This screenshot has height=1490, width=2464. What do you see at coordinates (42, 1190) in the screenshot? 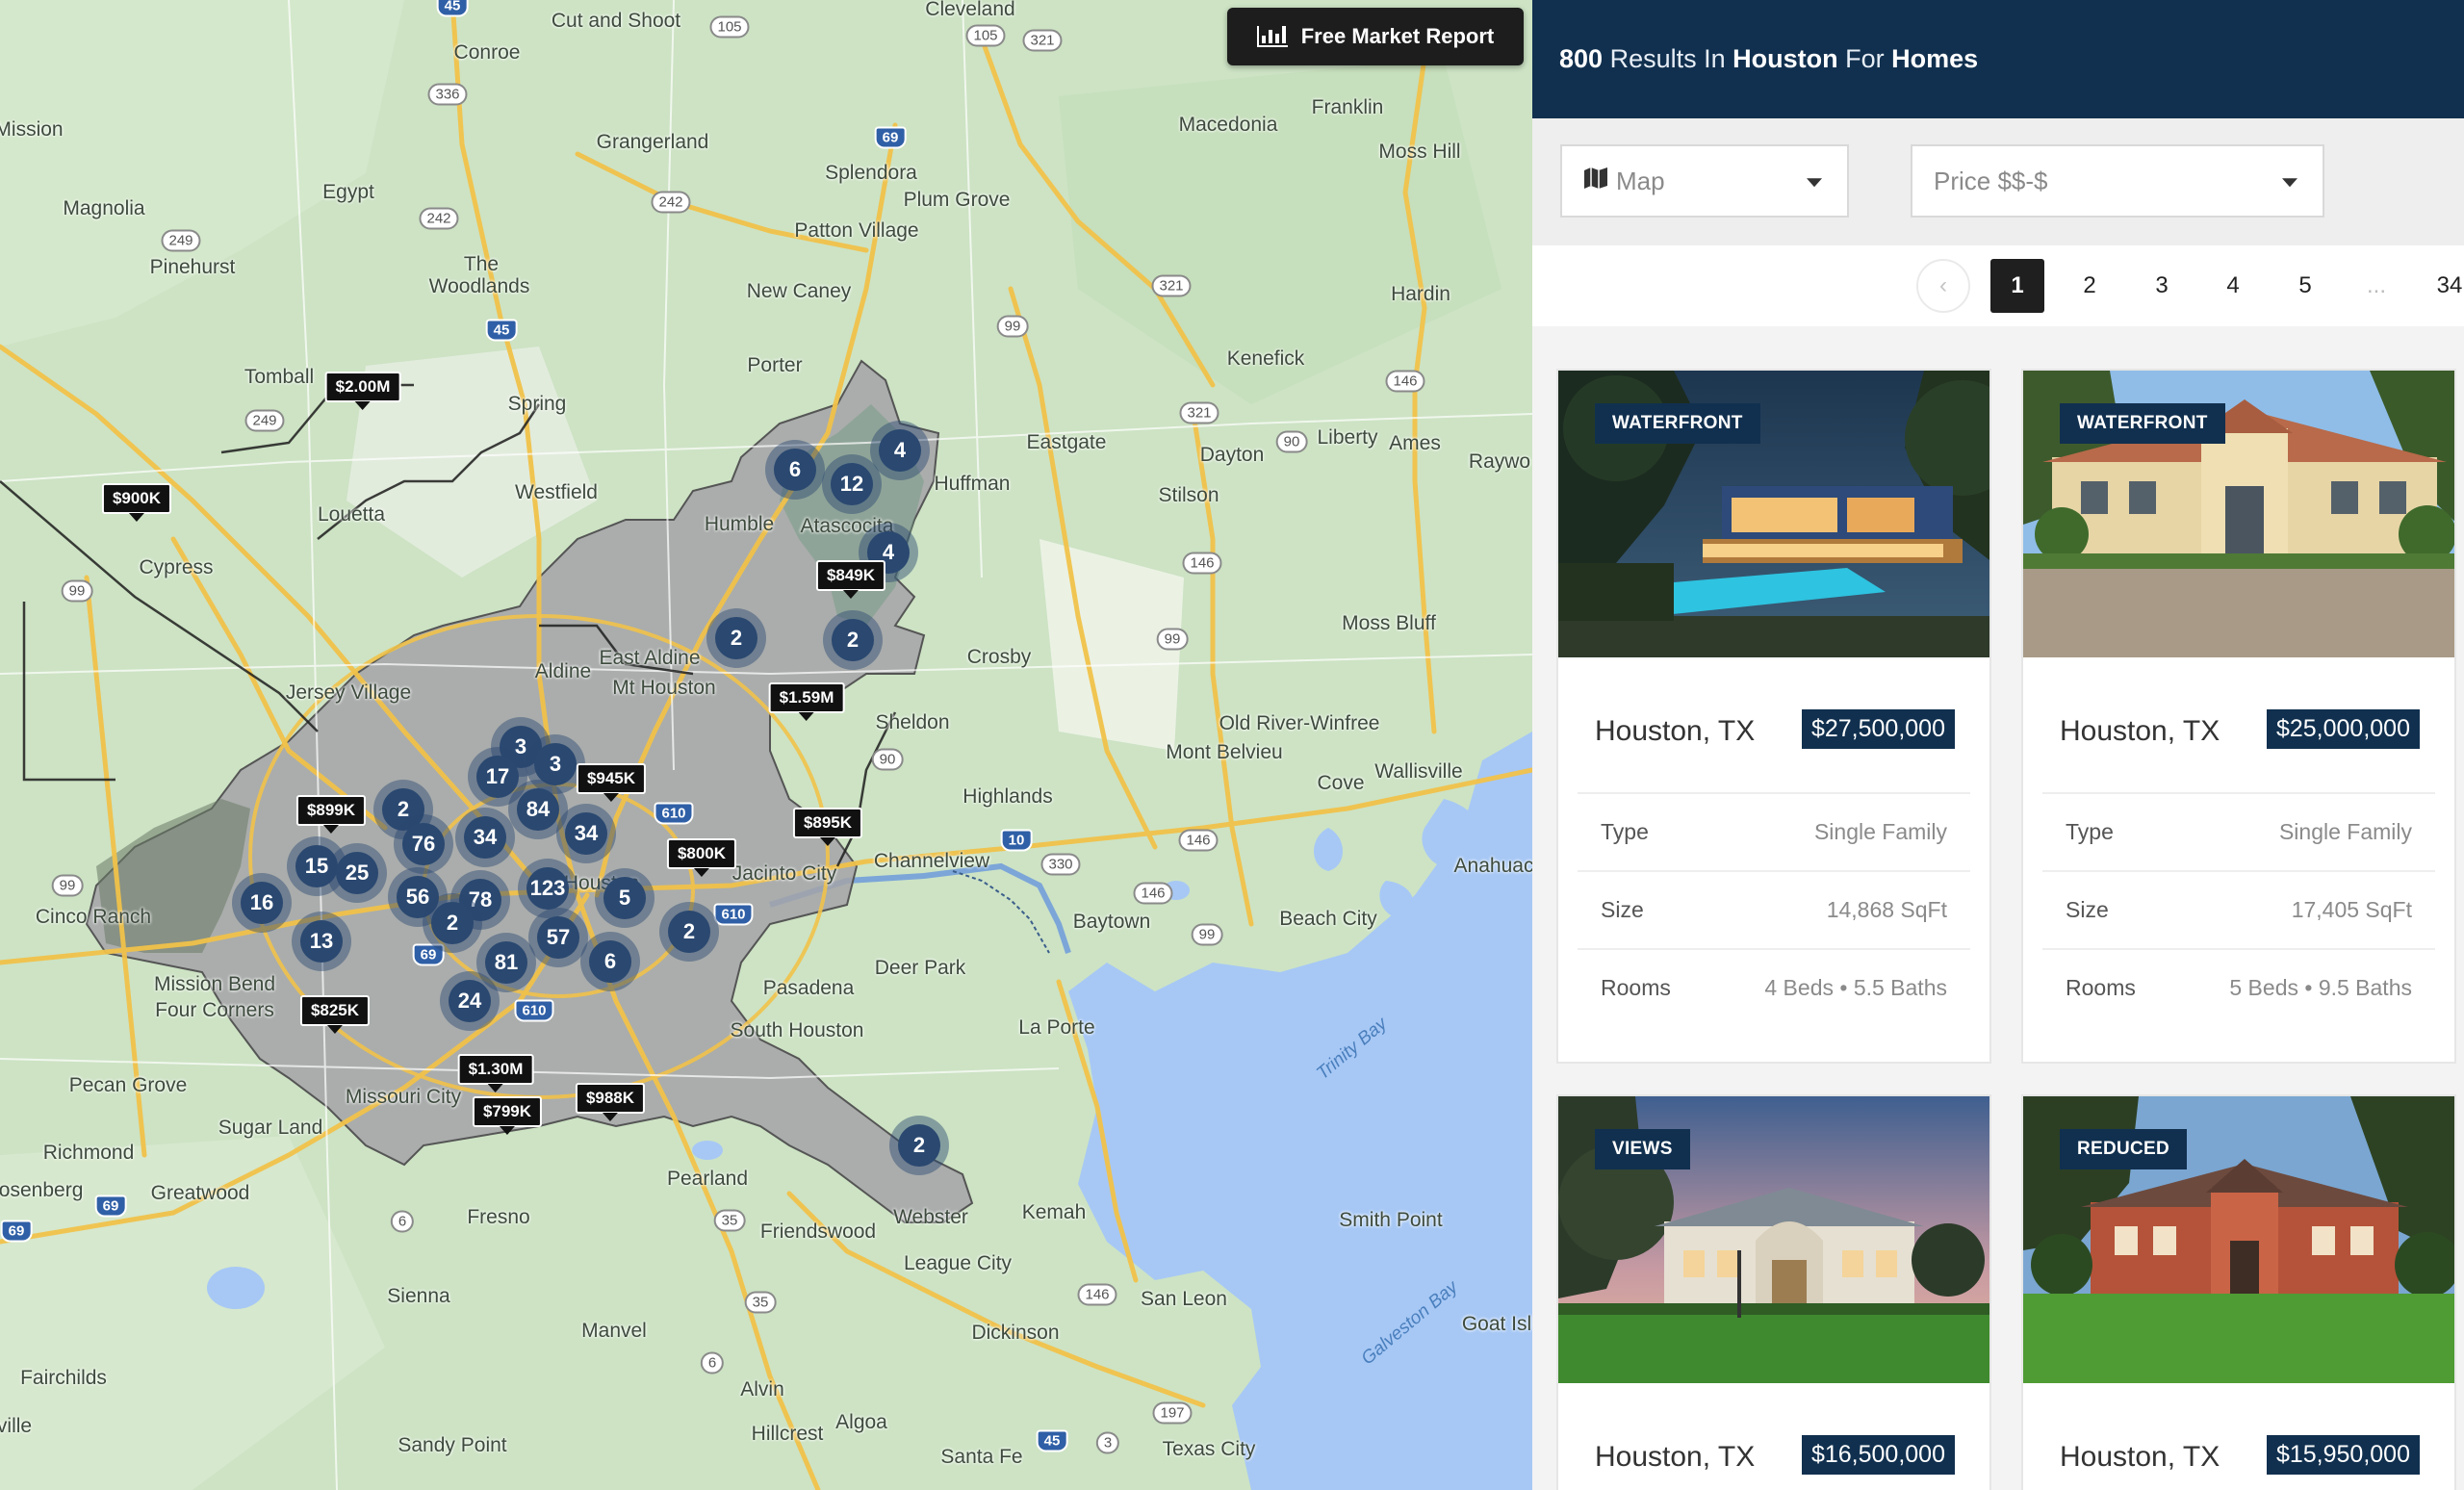
I see `place-label: Rosenberg` at bounding box center [42, 1190].